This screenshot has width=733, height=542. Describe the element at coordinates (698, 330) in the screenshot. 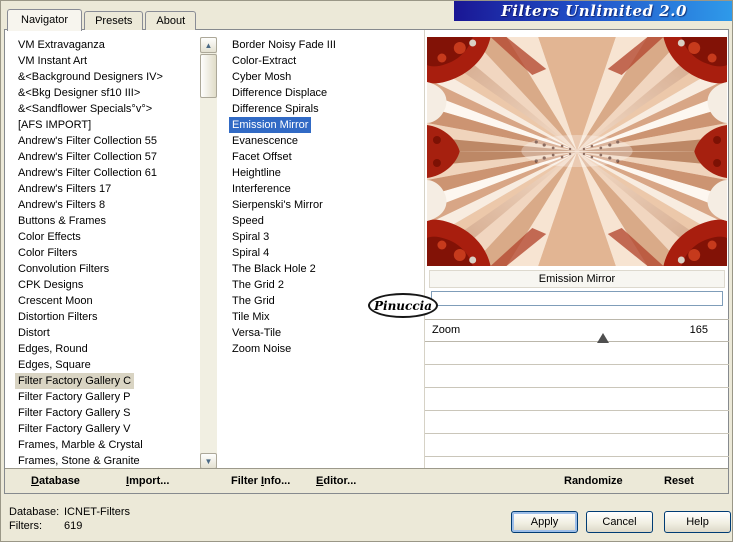

I see `zoom-value: 165` at that location.